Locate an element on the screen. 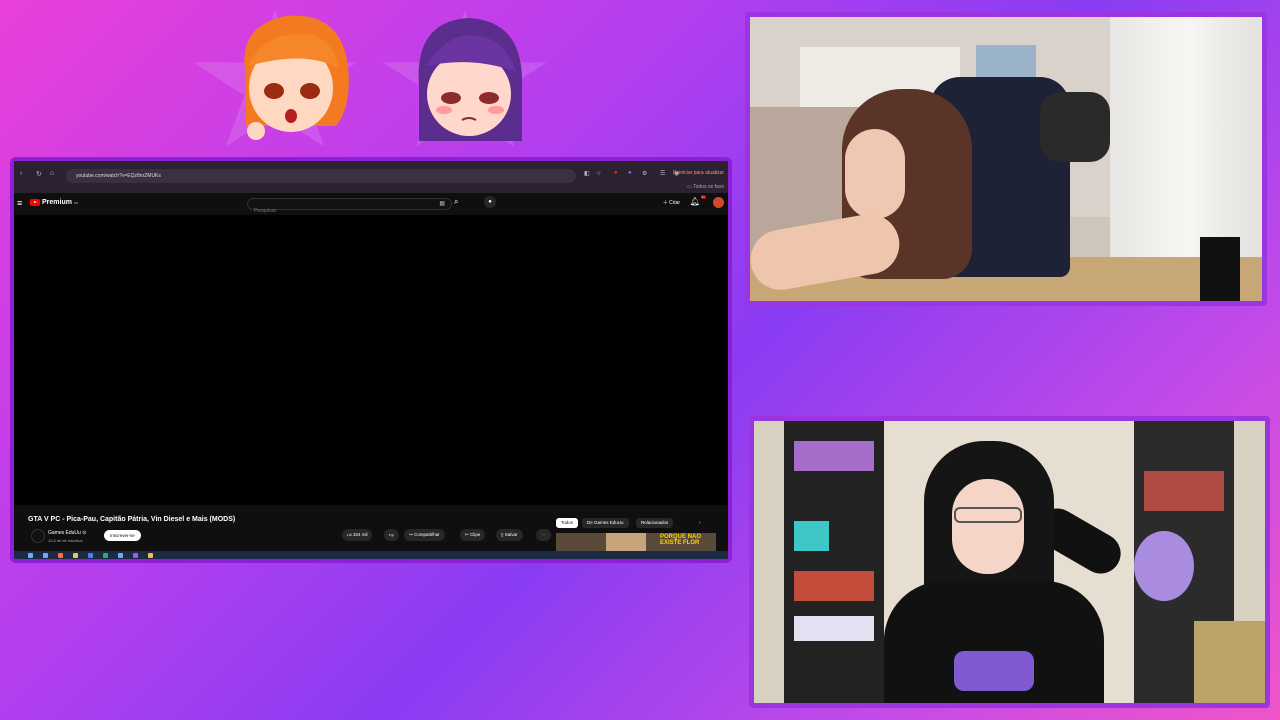  create-button: ＋ Criar is located at coordinates (671, 202).